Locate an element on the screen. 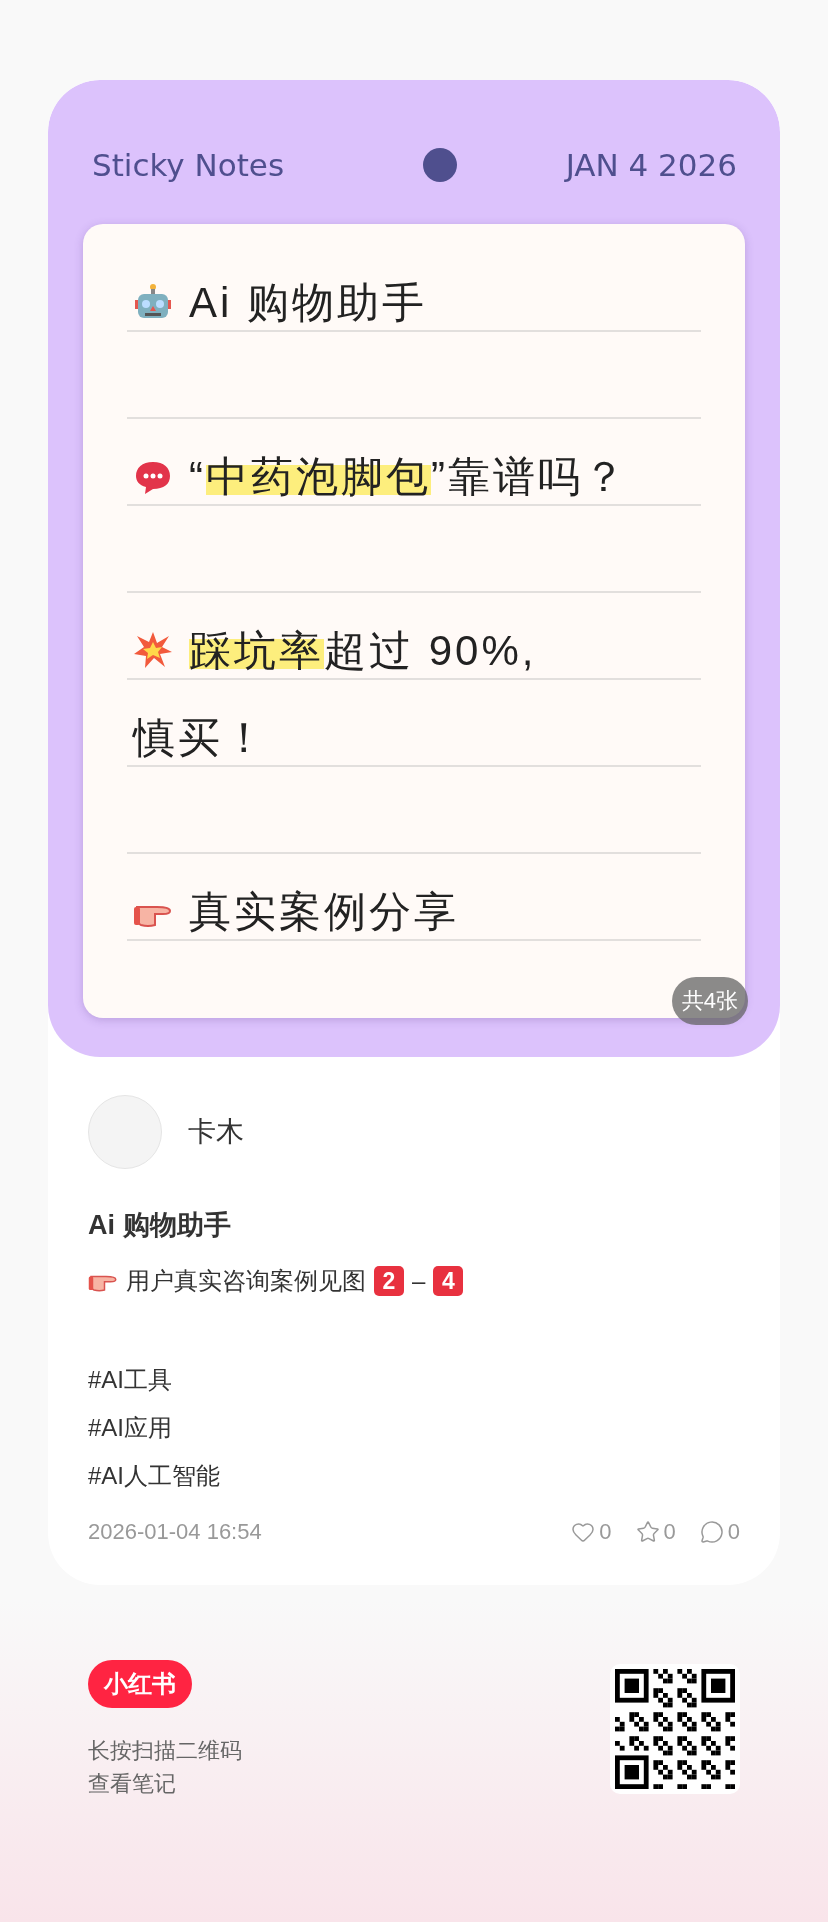 The height and width of the screenshot is (1922, 828). image-count-badge: 共4张 is located at coordinates (709, 1001).